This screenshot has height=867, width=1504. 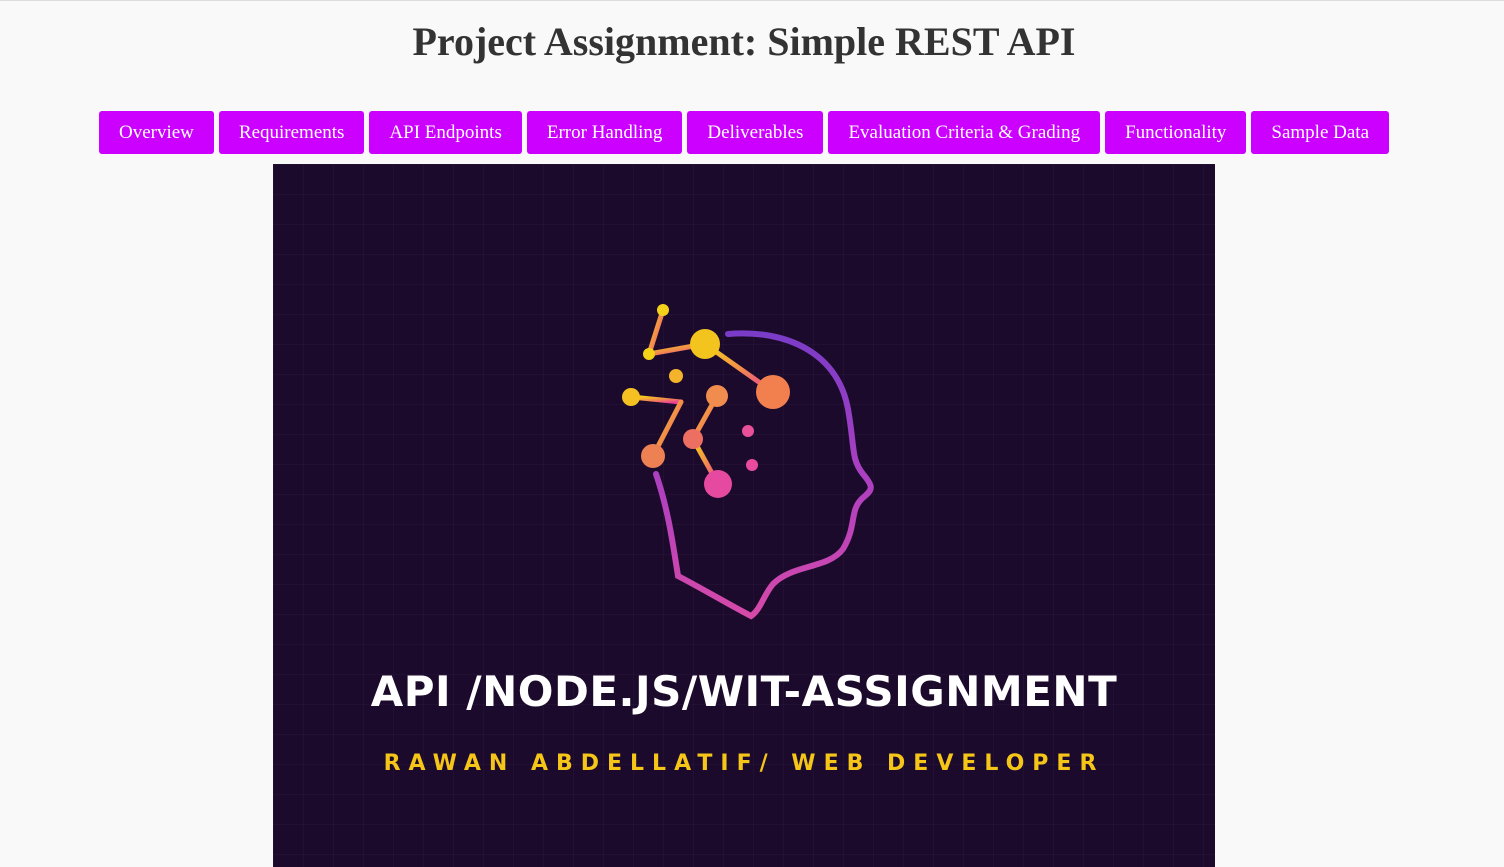 What do you see at coordinates (156, 132) in the screenshot?
I see `nav-overview-button: Overview` at bounding box center [156, 132].